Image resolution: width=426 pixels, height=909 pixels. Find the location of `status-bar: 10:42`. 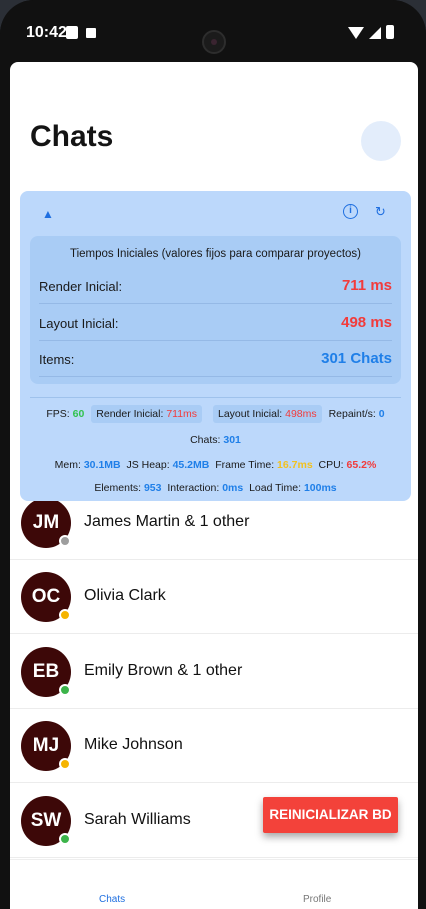

status-bar: 10:42 is located at coordinates (213, 31).